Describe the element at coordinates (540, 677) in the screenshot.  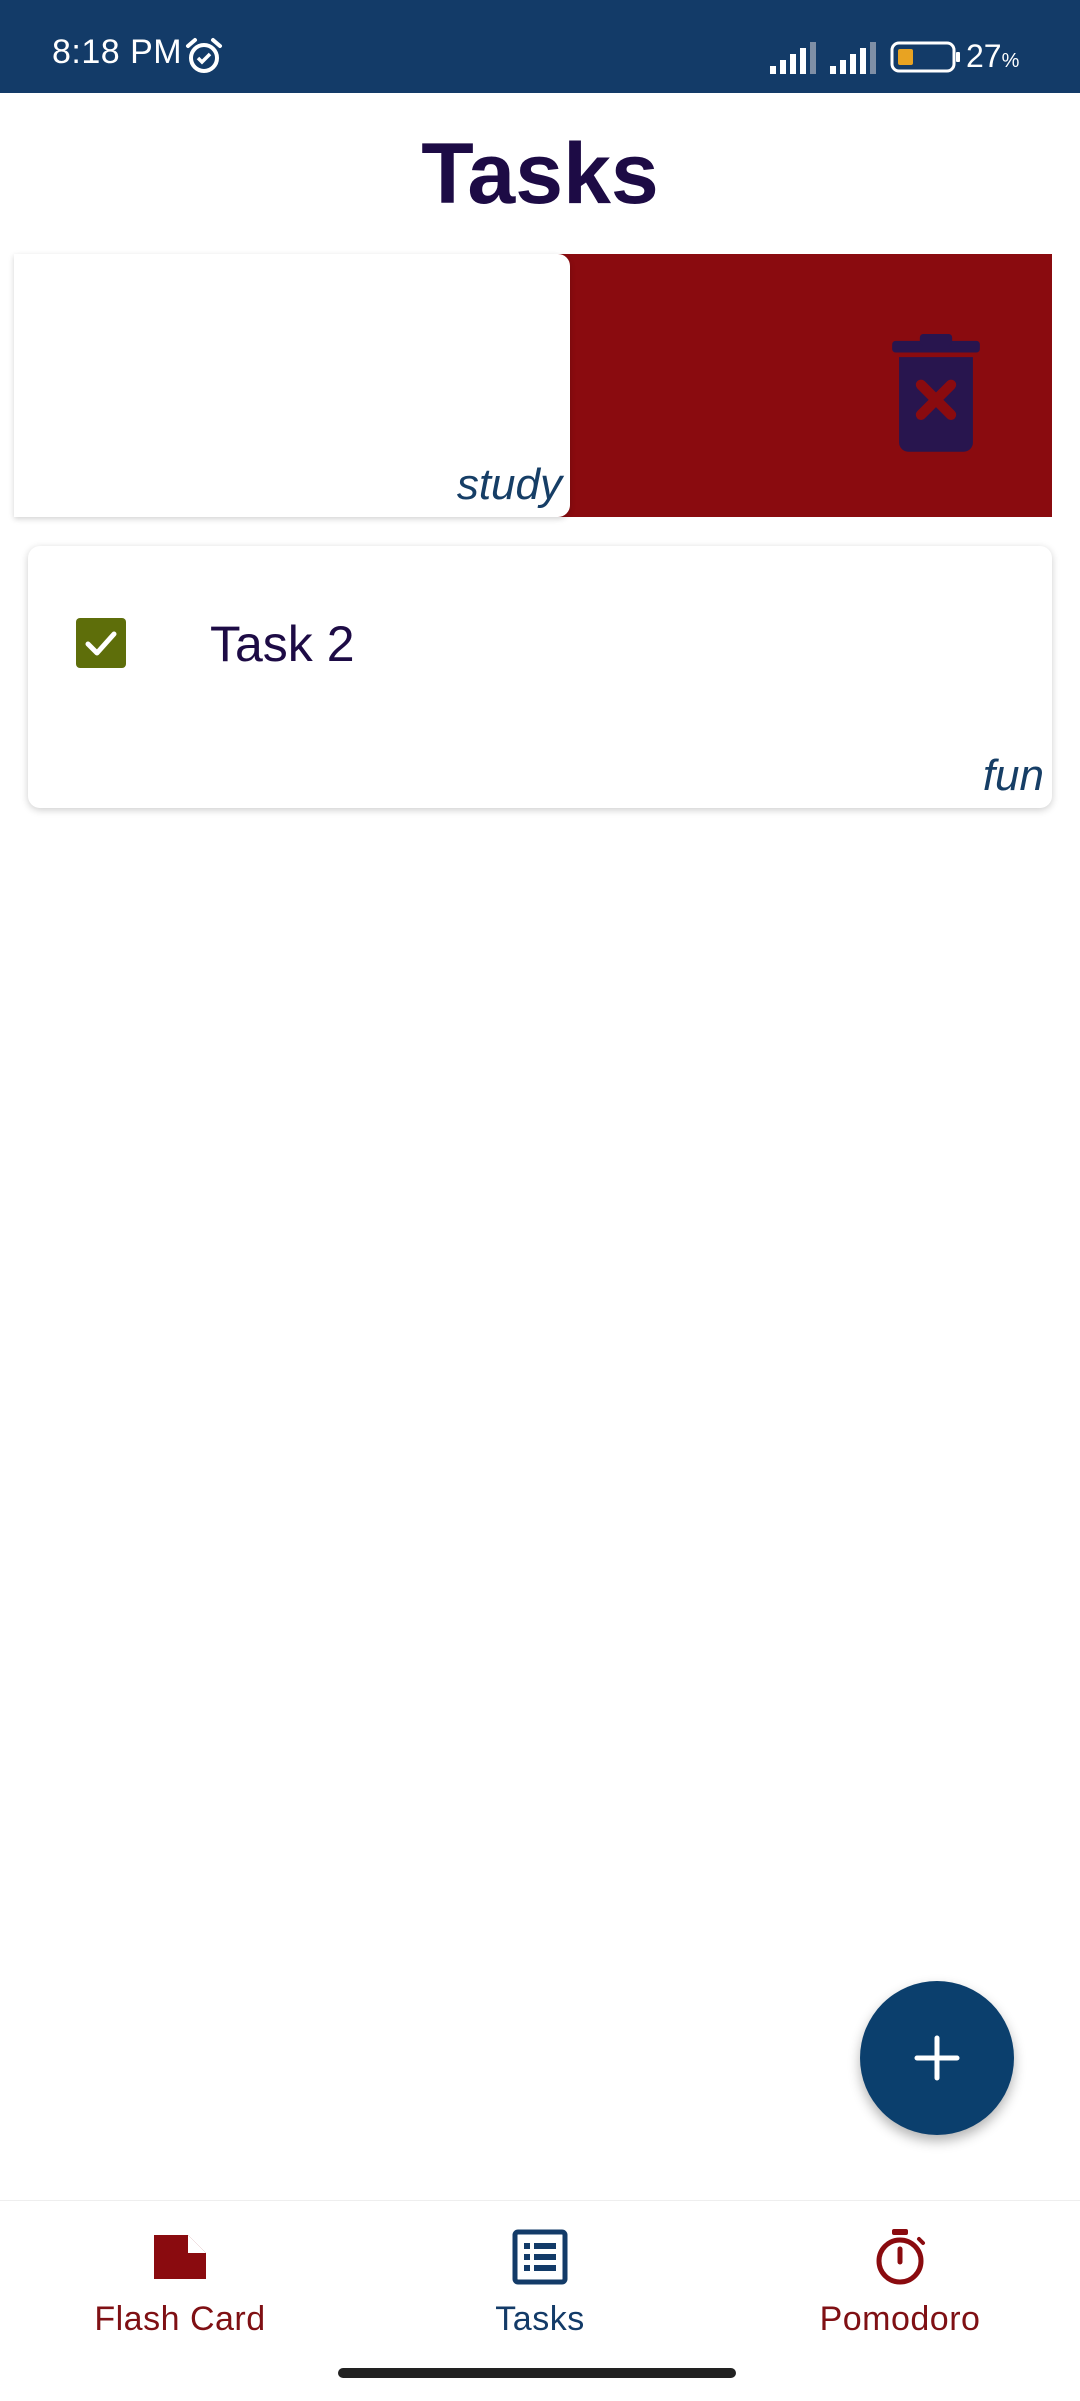
I see `task-card: Task 2 fun` at that location.